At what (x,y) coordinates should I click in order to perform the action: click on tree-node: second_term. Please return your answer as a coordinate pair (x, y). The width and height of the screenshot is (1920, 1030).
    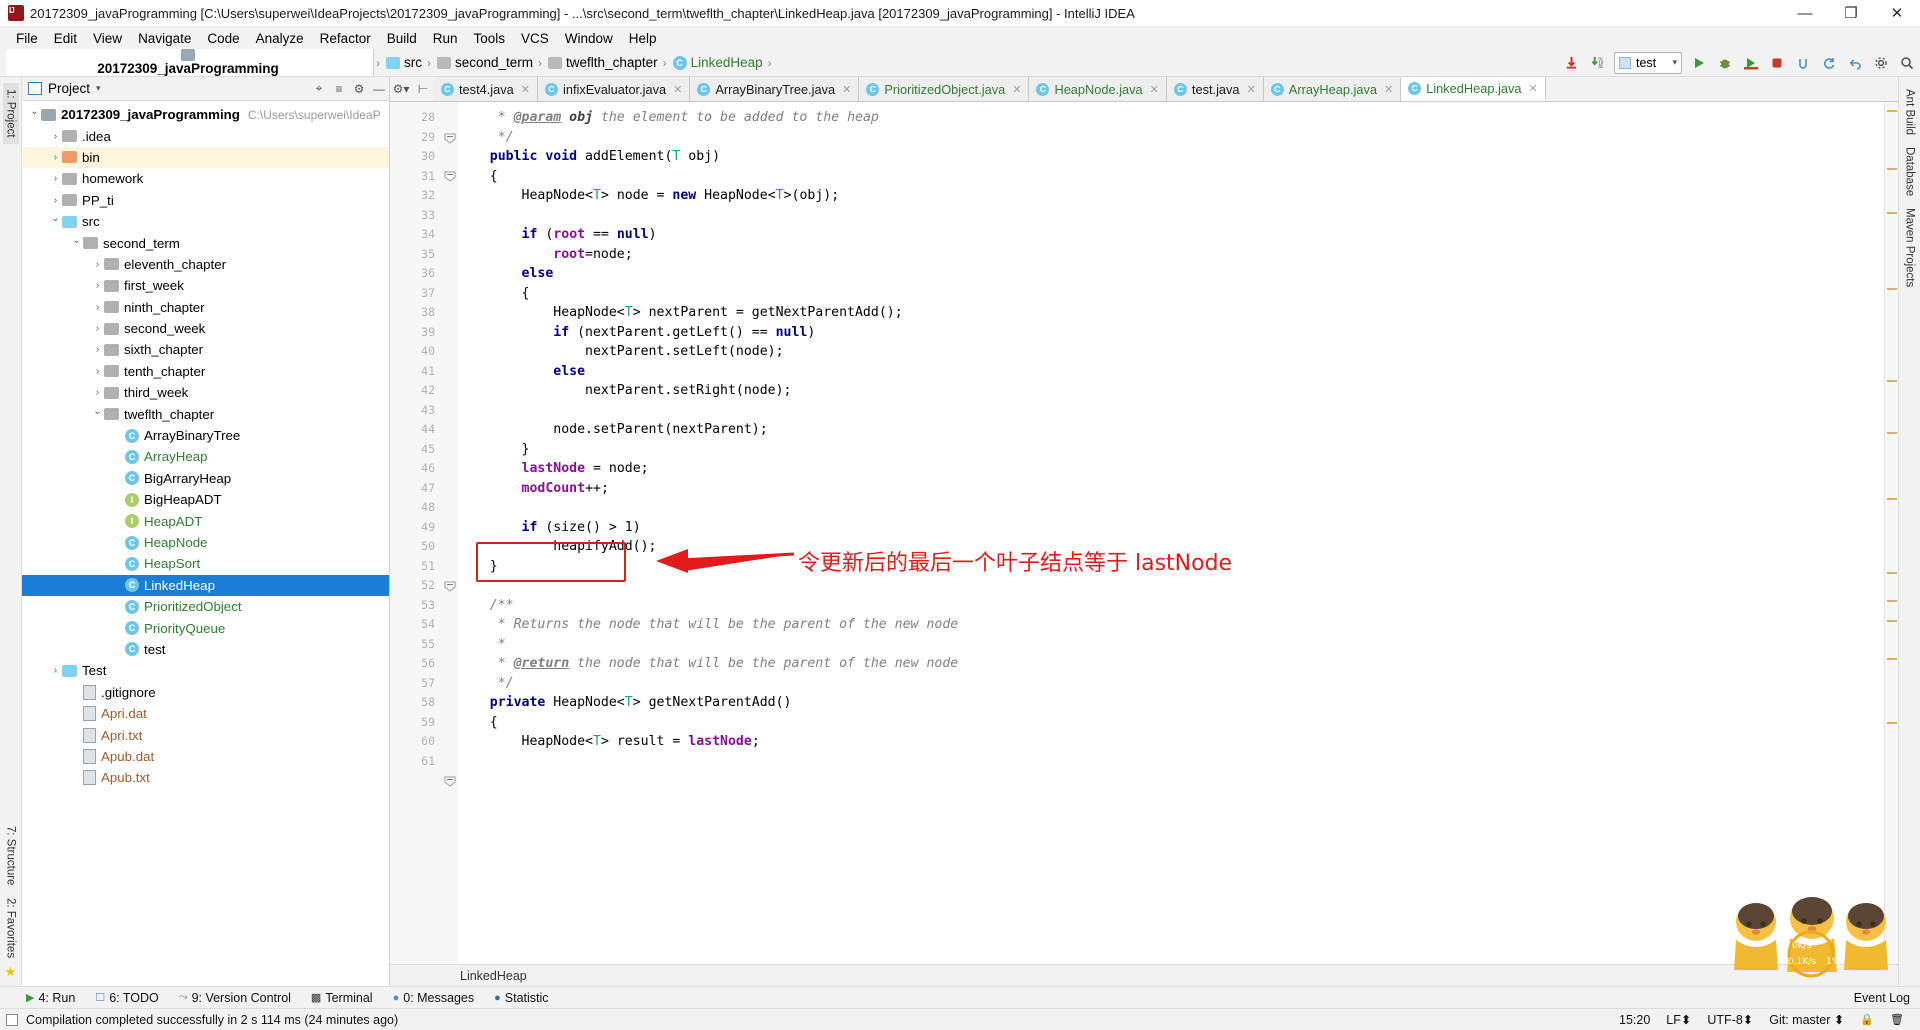
    Looking at the image, I should click on (205, 242).